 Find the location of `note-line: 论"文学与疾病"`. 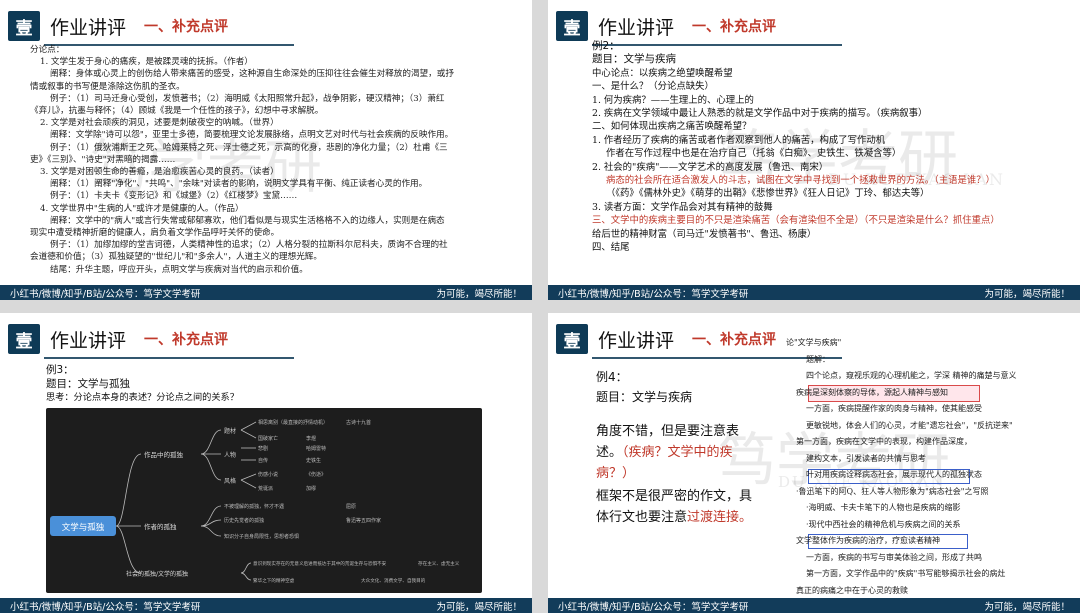

note-line: 论"文学与疾病" is located at coordinates (814, 342).